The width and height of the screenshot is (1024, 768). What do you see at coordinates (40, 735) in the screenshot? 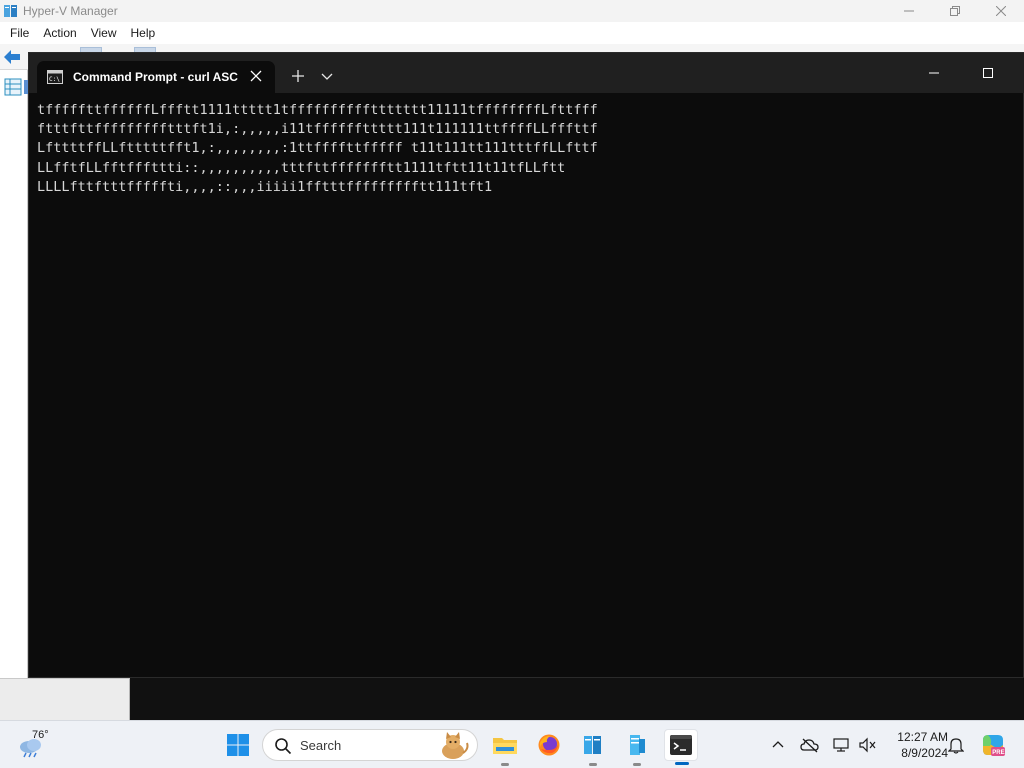
I see `weather-temperature: 76°` at bounding box center [40, 735].